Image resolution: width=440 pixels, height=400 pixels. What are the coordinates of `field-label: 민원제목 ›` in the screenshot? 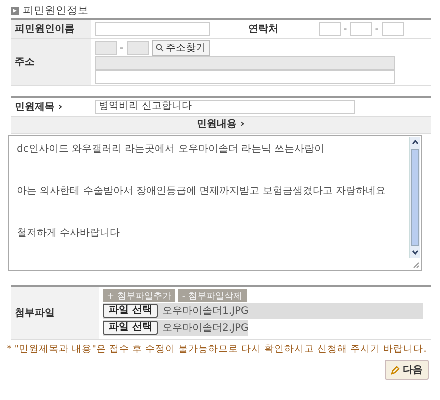 It's located at (39, 107).